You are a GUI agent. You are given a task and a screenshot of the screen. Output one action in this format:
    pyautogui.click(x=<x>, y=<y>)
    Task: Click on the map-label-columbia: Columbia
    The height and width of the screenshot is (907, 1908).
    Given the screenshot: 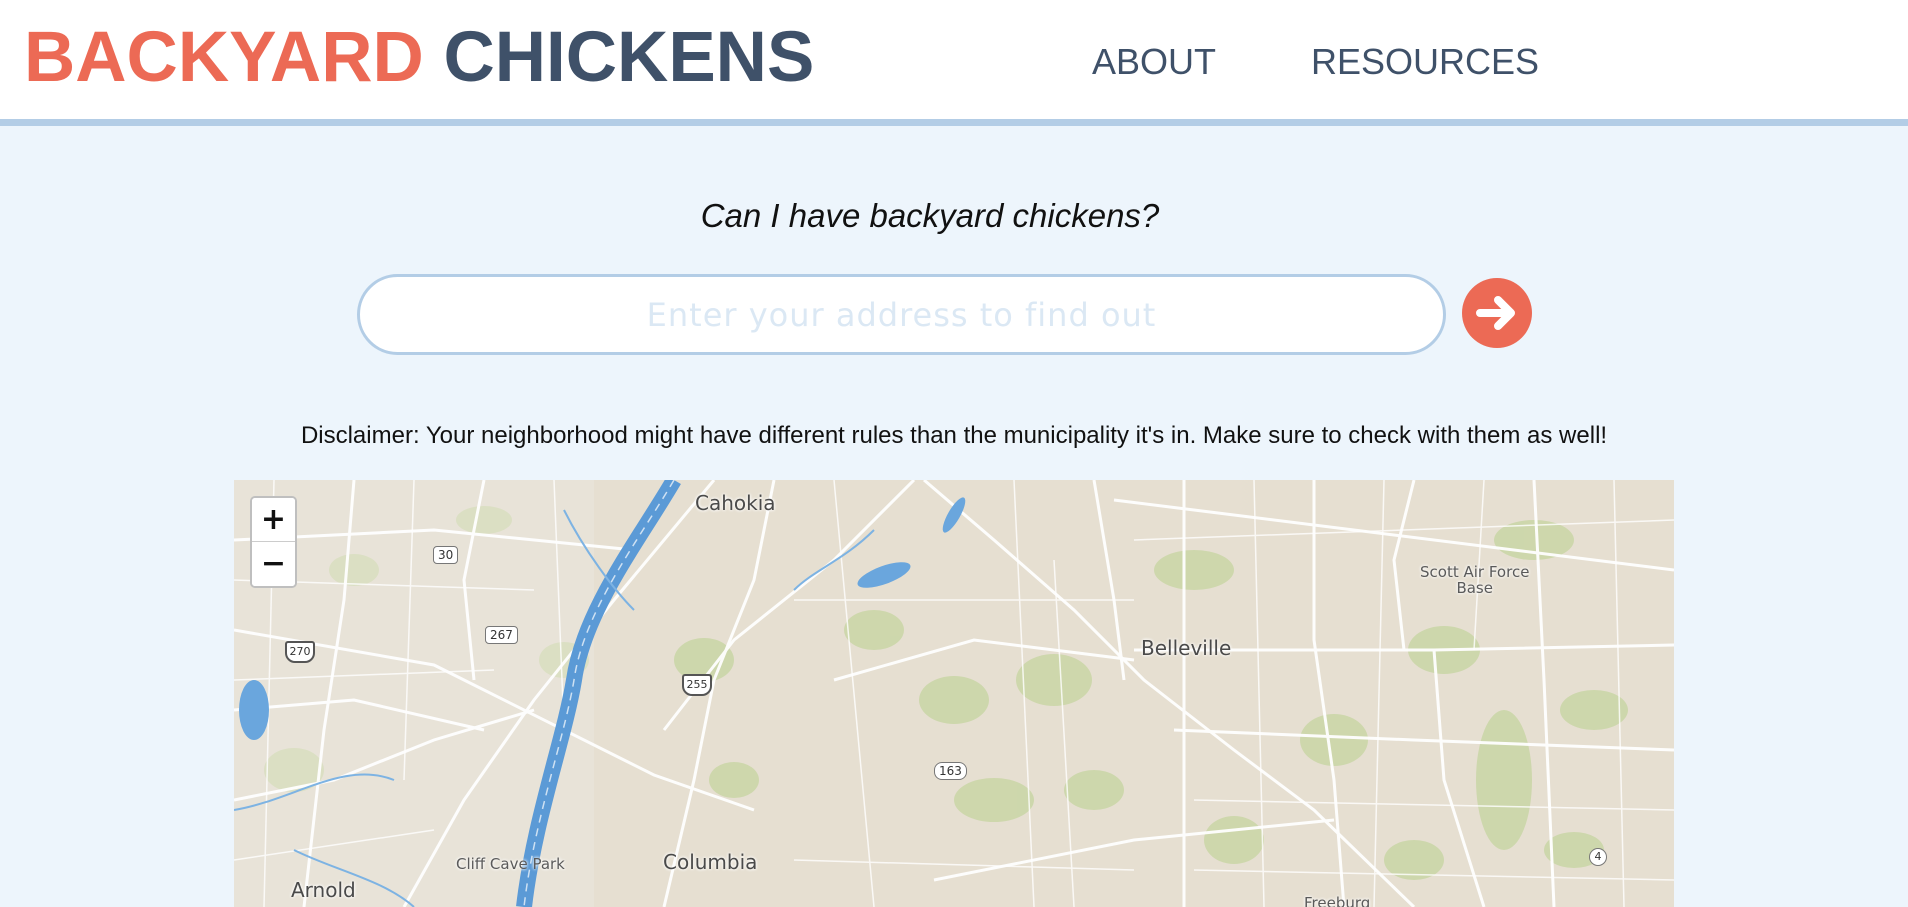 What is the action you would take?
    pyautogui.click(x=710, y=862)
    